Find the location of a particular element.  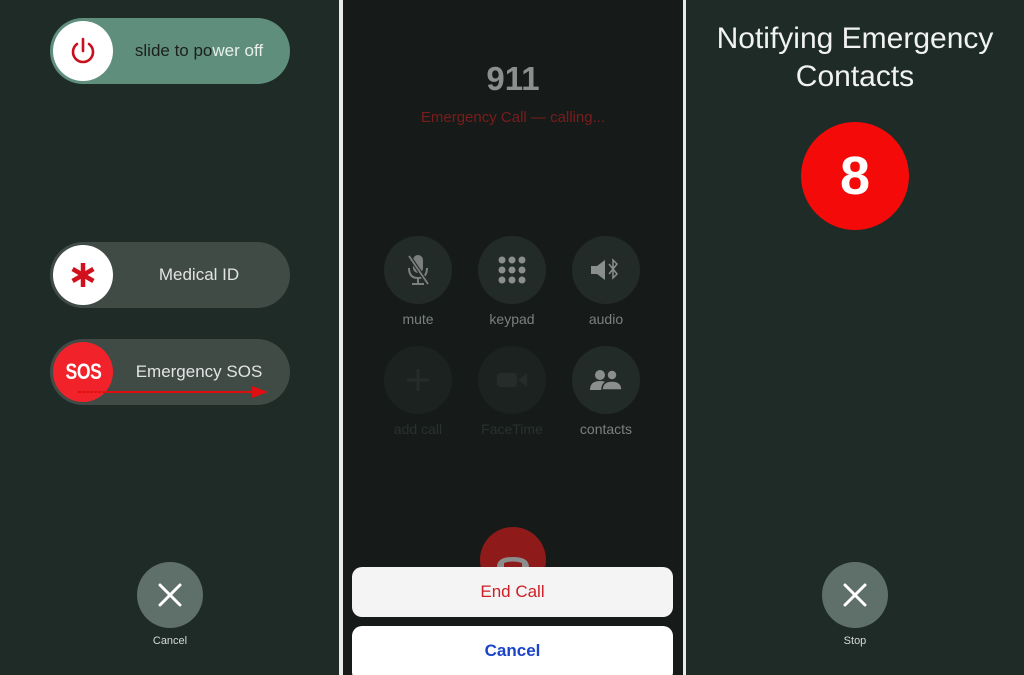

power-off-label-text: slide to po is located at coordinates (173, 50).